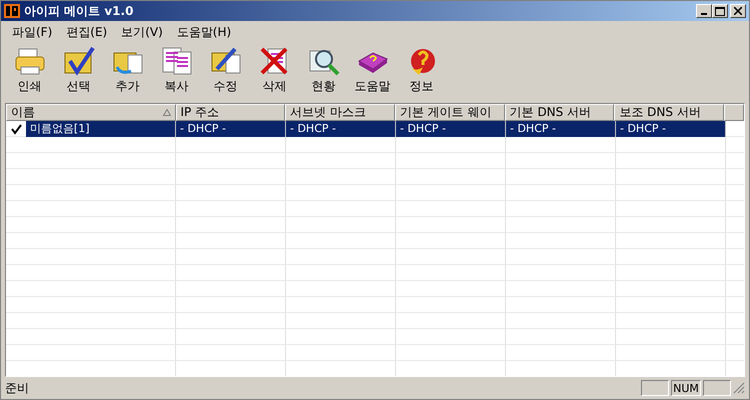 Image resolution: width=750 pixels, height=400 pixels. I want to click on checkbox, so click(17, 129).